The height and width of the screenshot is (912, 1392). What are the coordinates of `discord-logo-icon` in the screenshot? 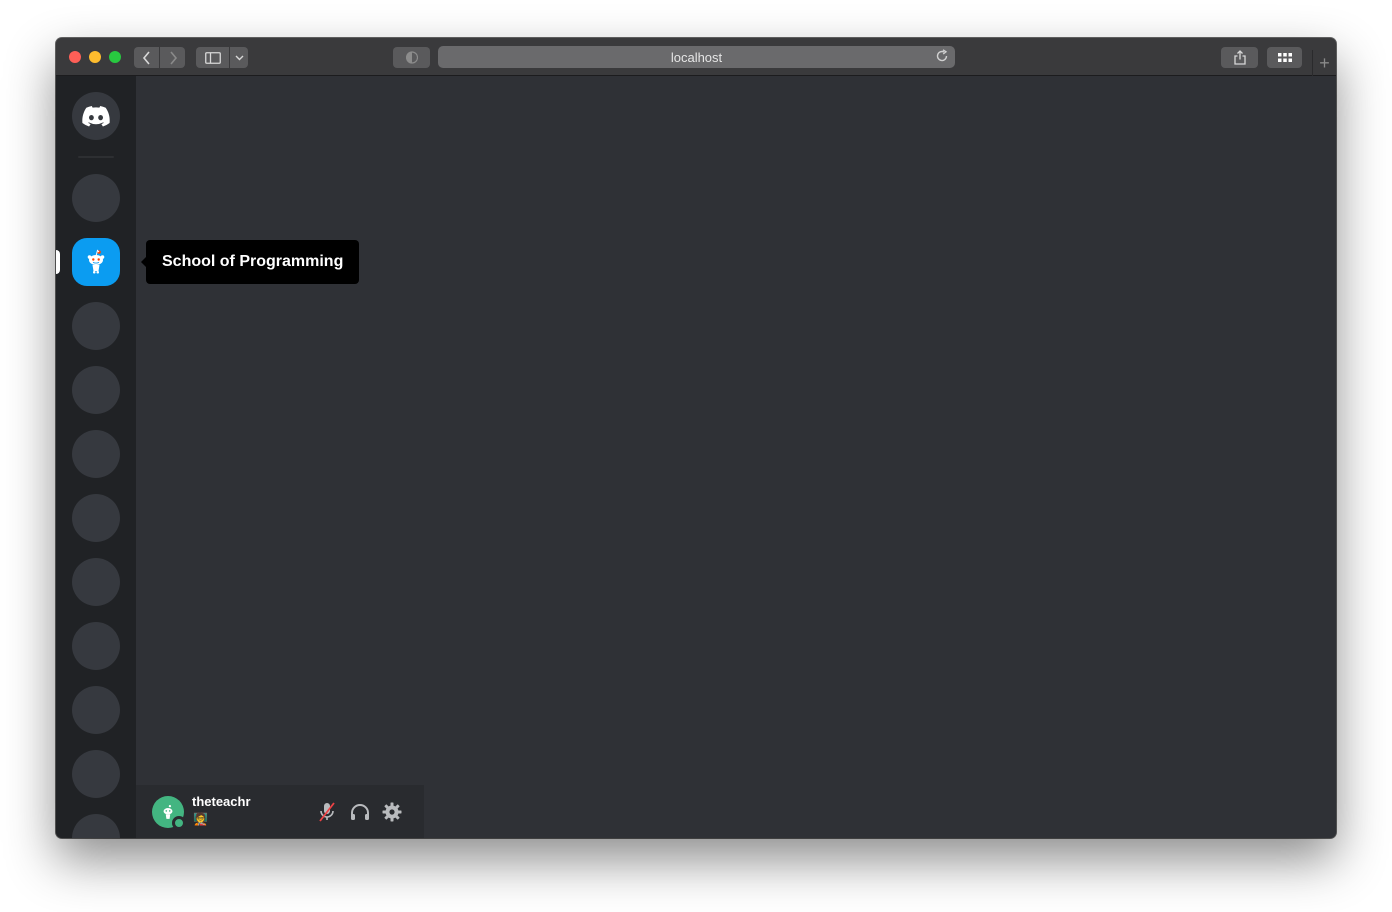 It's located at (96, 115).